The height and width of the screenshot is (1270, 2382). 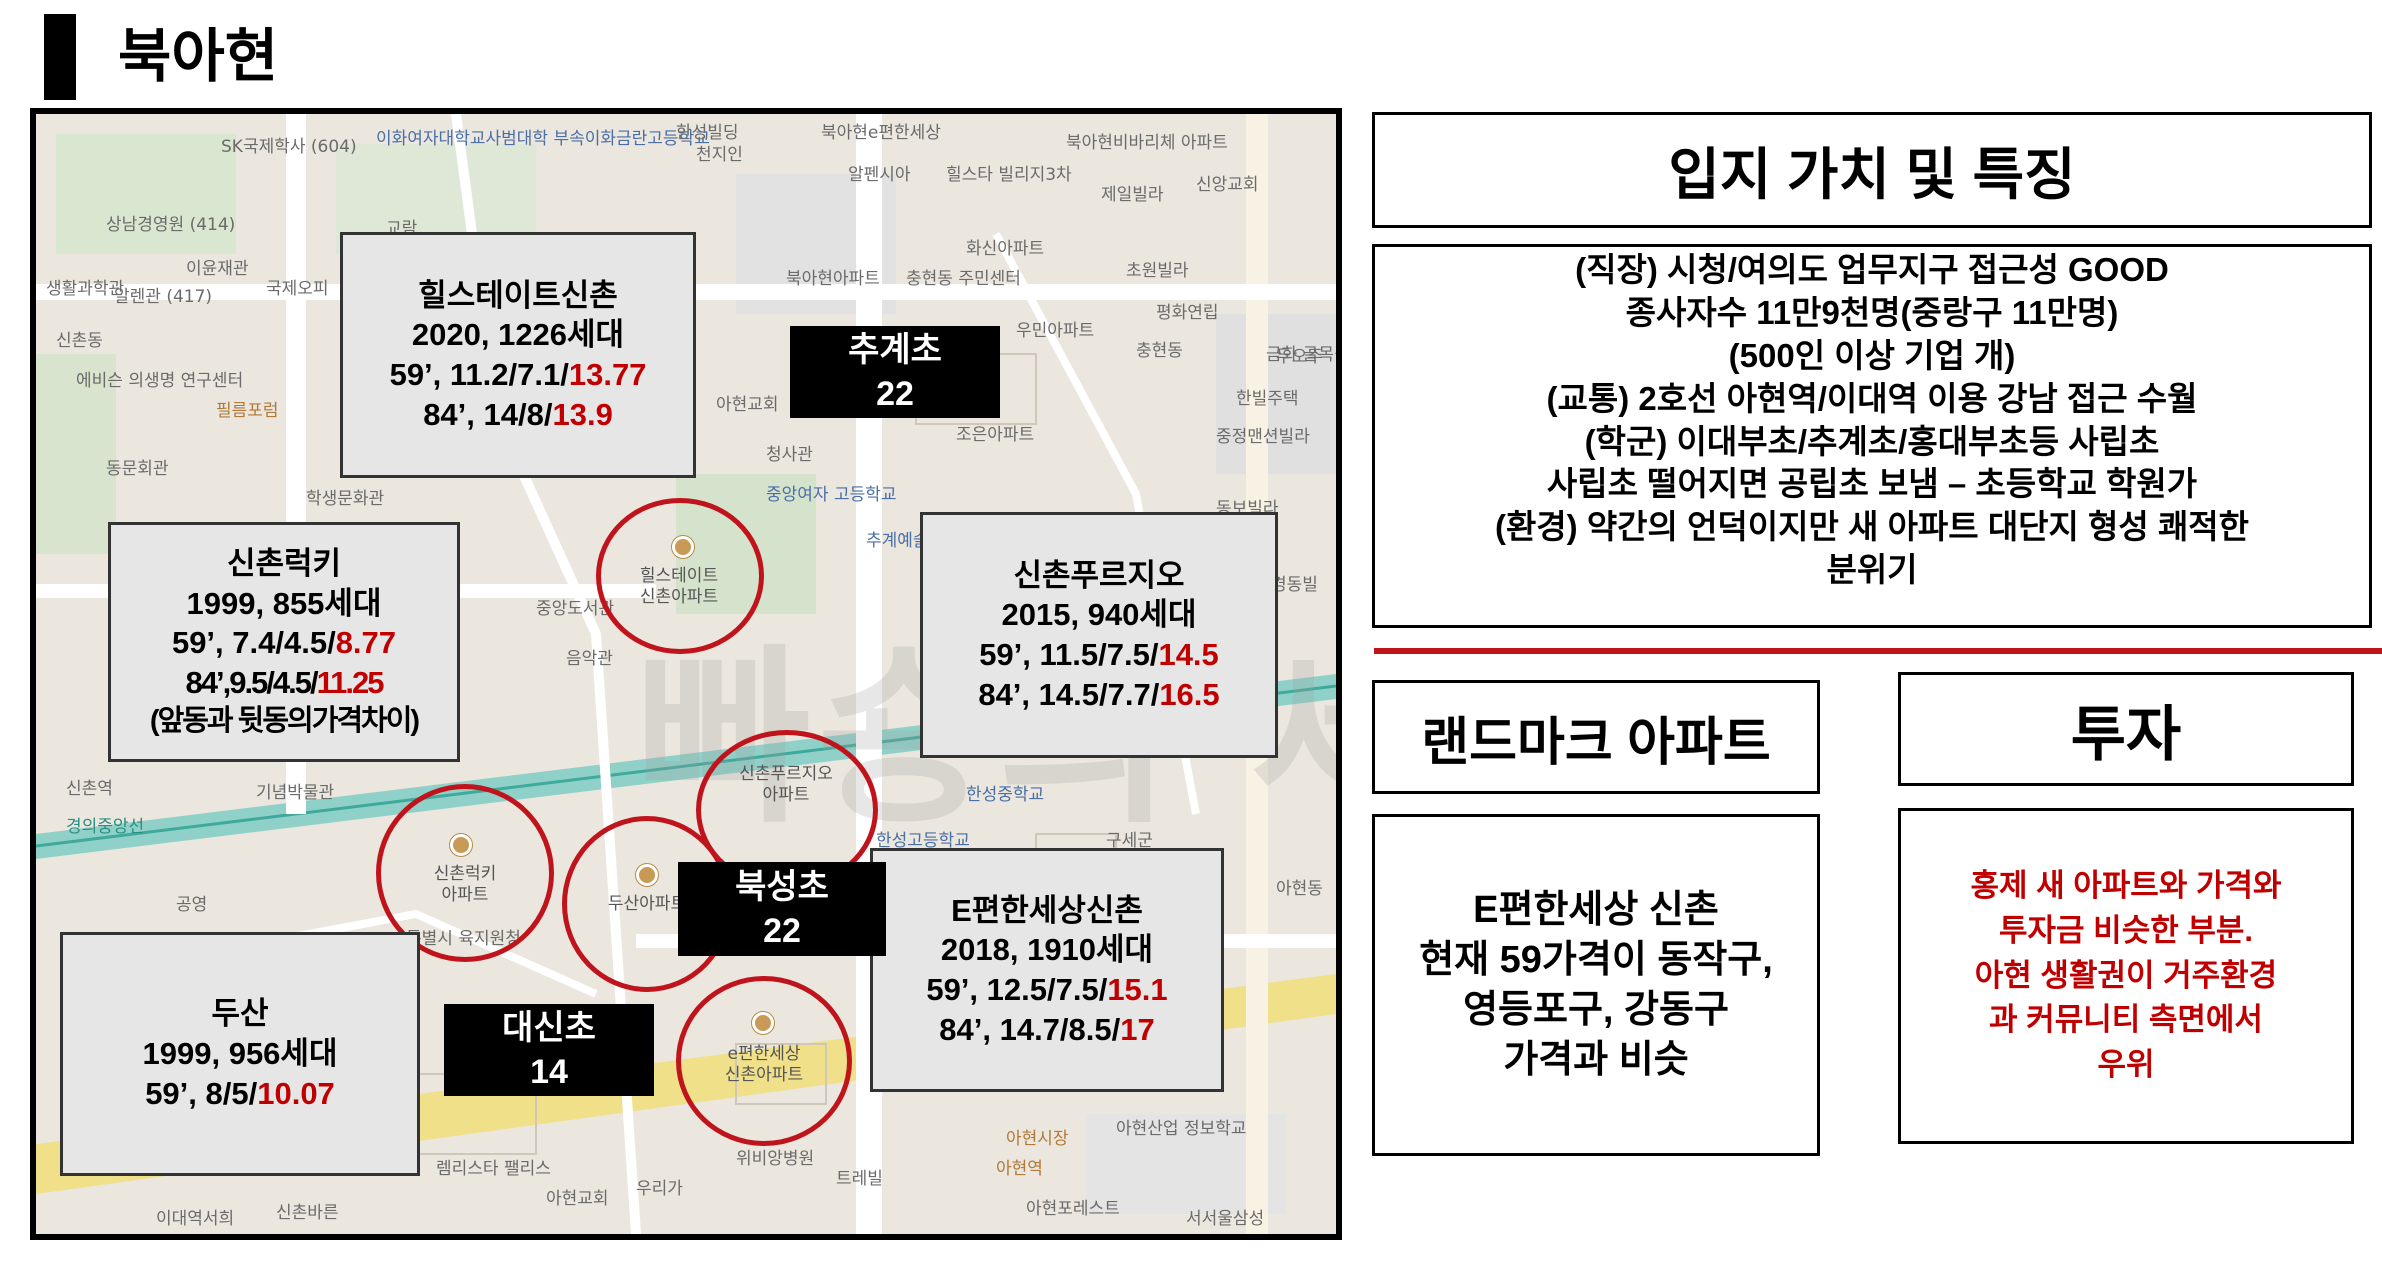 What do you see at coordinates (2126, 729) in the screenshot?
I see `investment-heading-box: 투자` at bounding box center [2126, 729].